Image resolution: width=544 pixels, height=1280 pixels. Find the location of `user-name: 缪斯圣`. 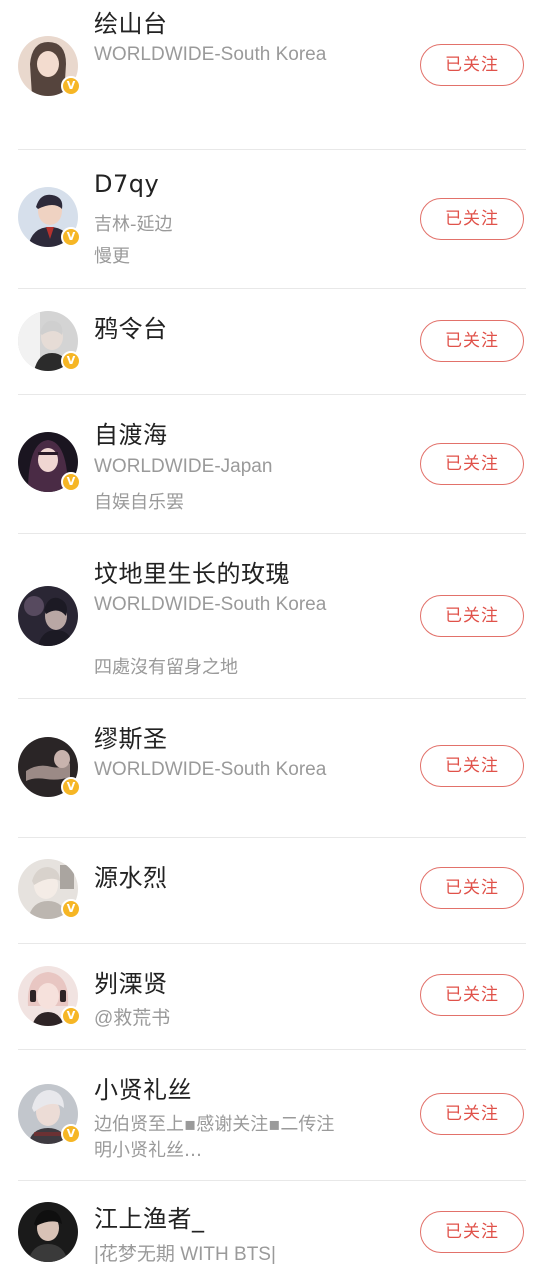

user-name: 缪斯圣 is located at coordinates (131, 736).